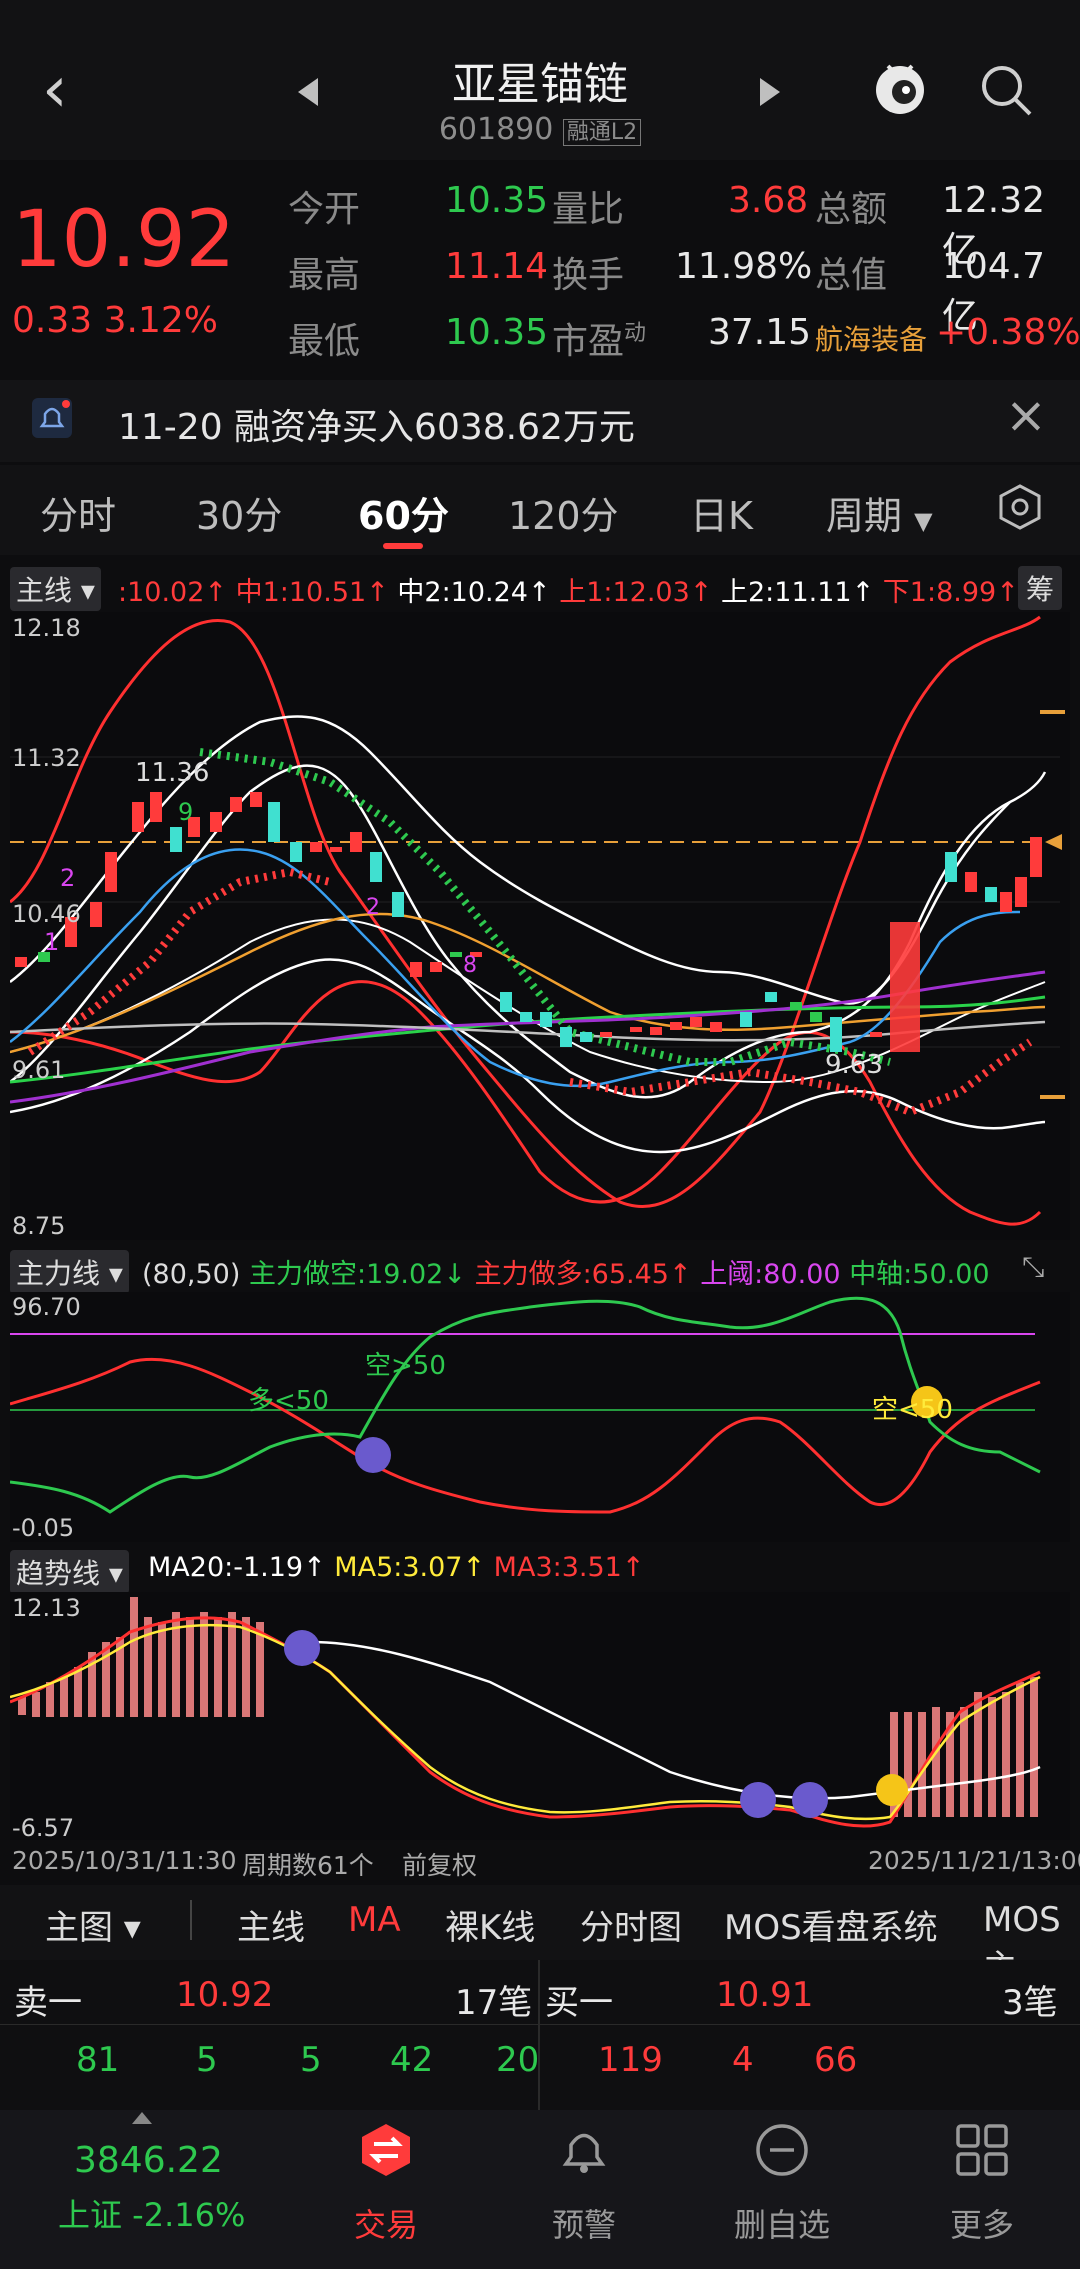 Image resolution: width=1080 pixels, height=2269 pixels. I want to click on turnover-value: 11.98%, so click(744, 266).